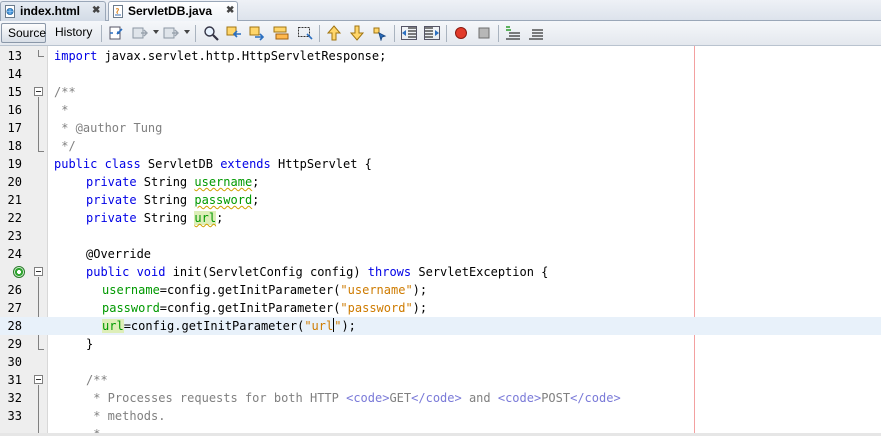  What do you see at coordinates (420, 290) in the screenshot?
I see `code-token: );` at bounding box center [420, 290].